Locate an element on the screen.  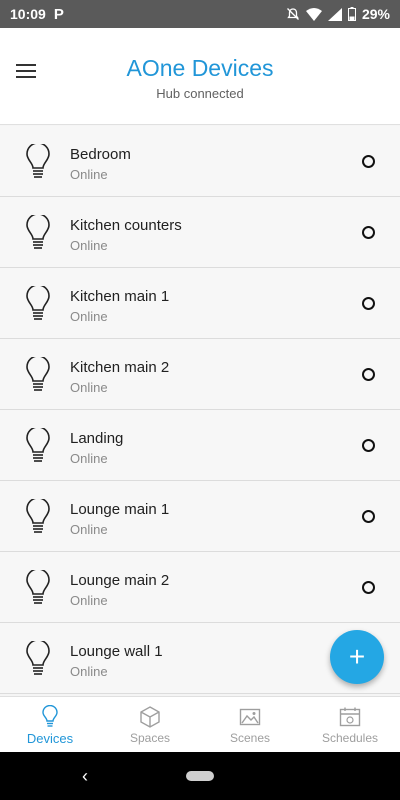
tab-devices-label: Devices is located at coordinates (50, 738).